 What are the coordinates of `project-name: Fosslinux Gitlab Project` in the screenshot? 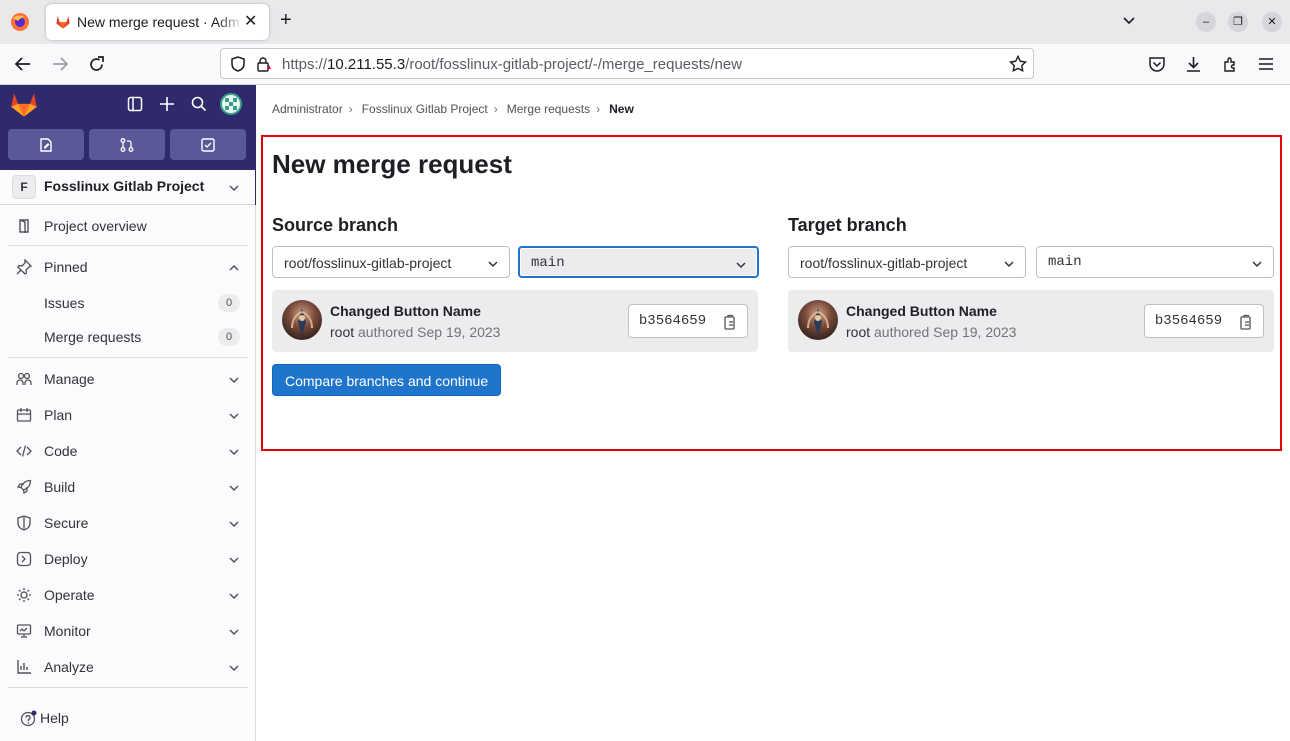 It's located at (124, 186).